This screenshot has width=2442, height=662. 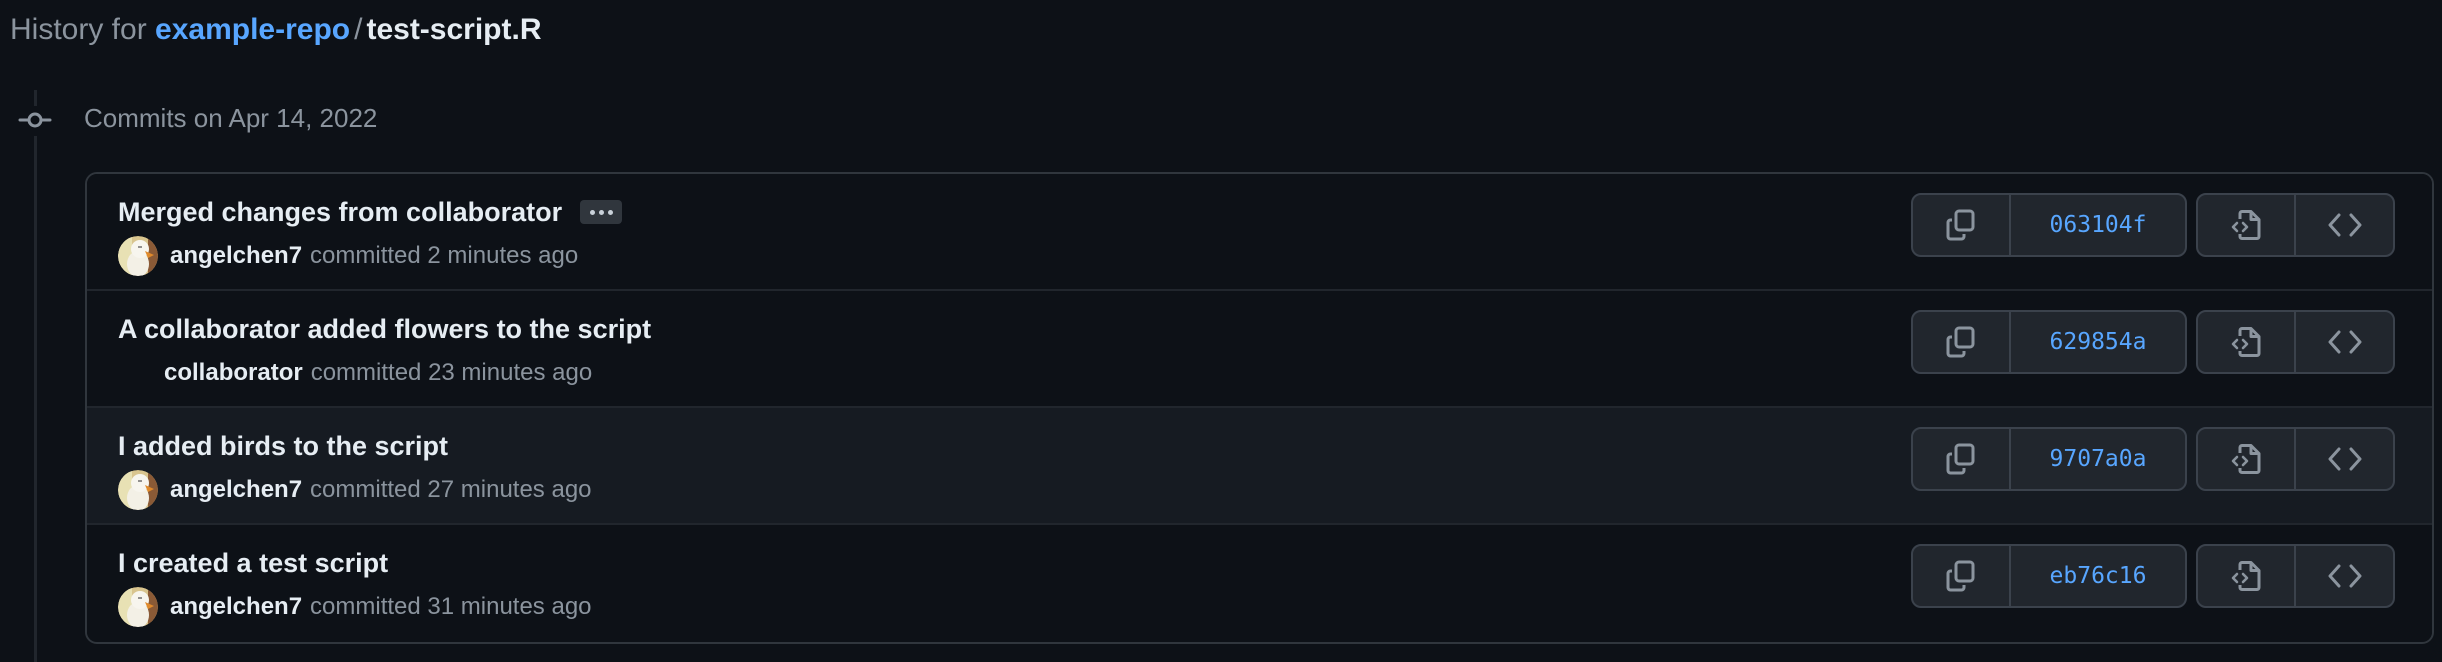 What do you see at coordinates (252, 29) in the screenshot?
I see `repo-link: example-repo` at bounding box center [252, 29].